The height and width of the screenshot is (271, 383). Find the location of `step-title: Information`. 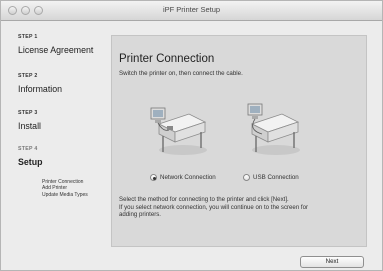

step-title: Information is located at coordinates (40, 89).